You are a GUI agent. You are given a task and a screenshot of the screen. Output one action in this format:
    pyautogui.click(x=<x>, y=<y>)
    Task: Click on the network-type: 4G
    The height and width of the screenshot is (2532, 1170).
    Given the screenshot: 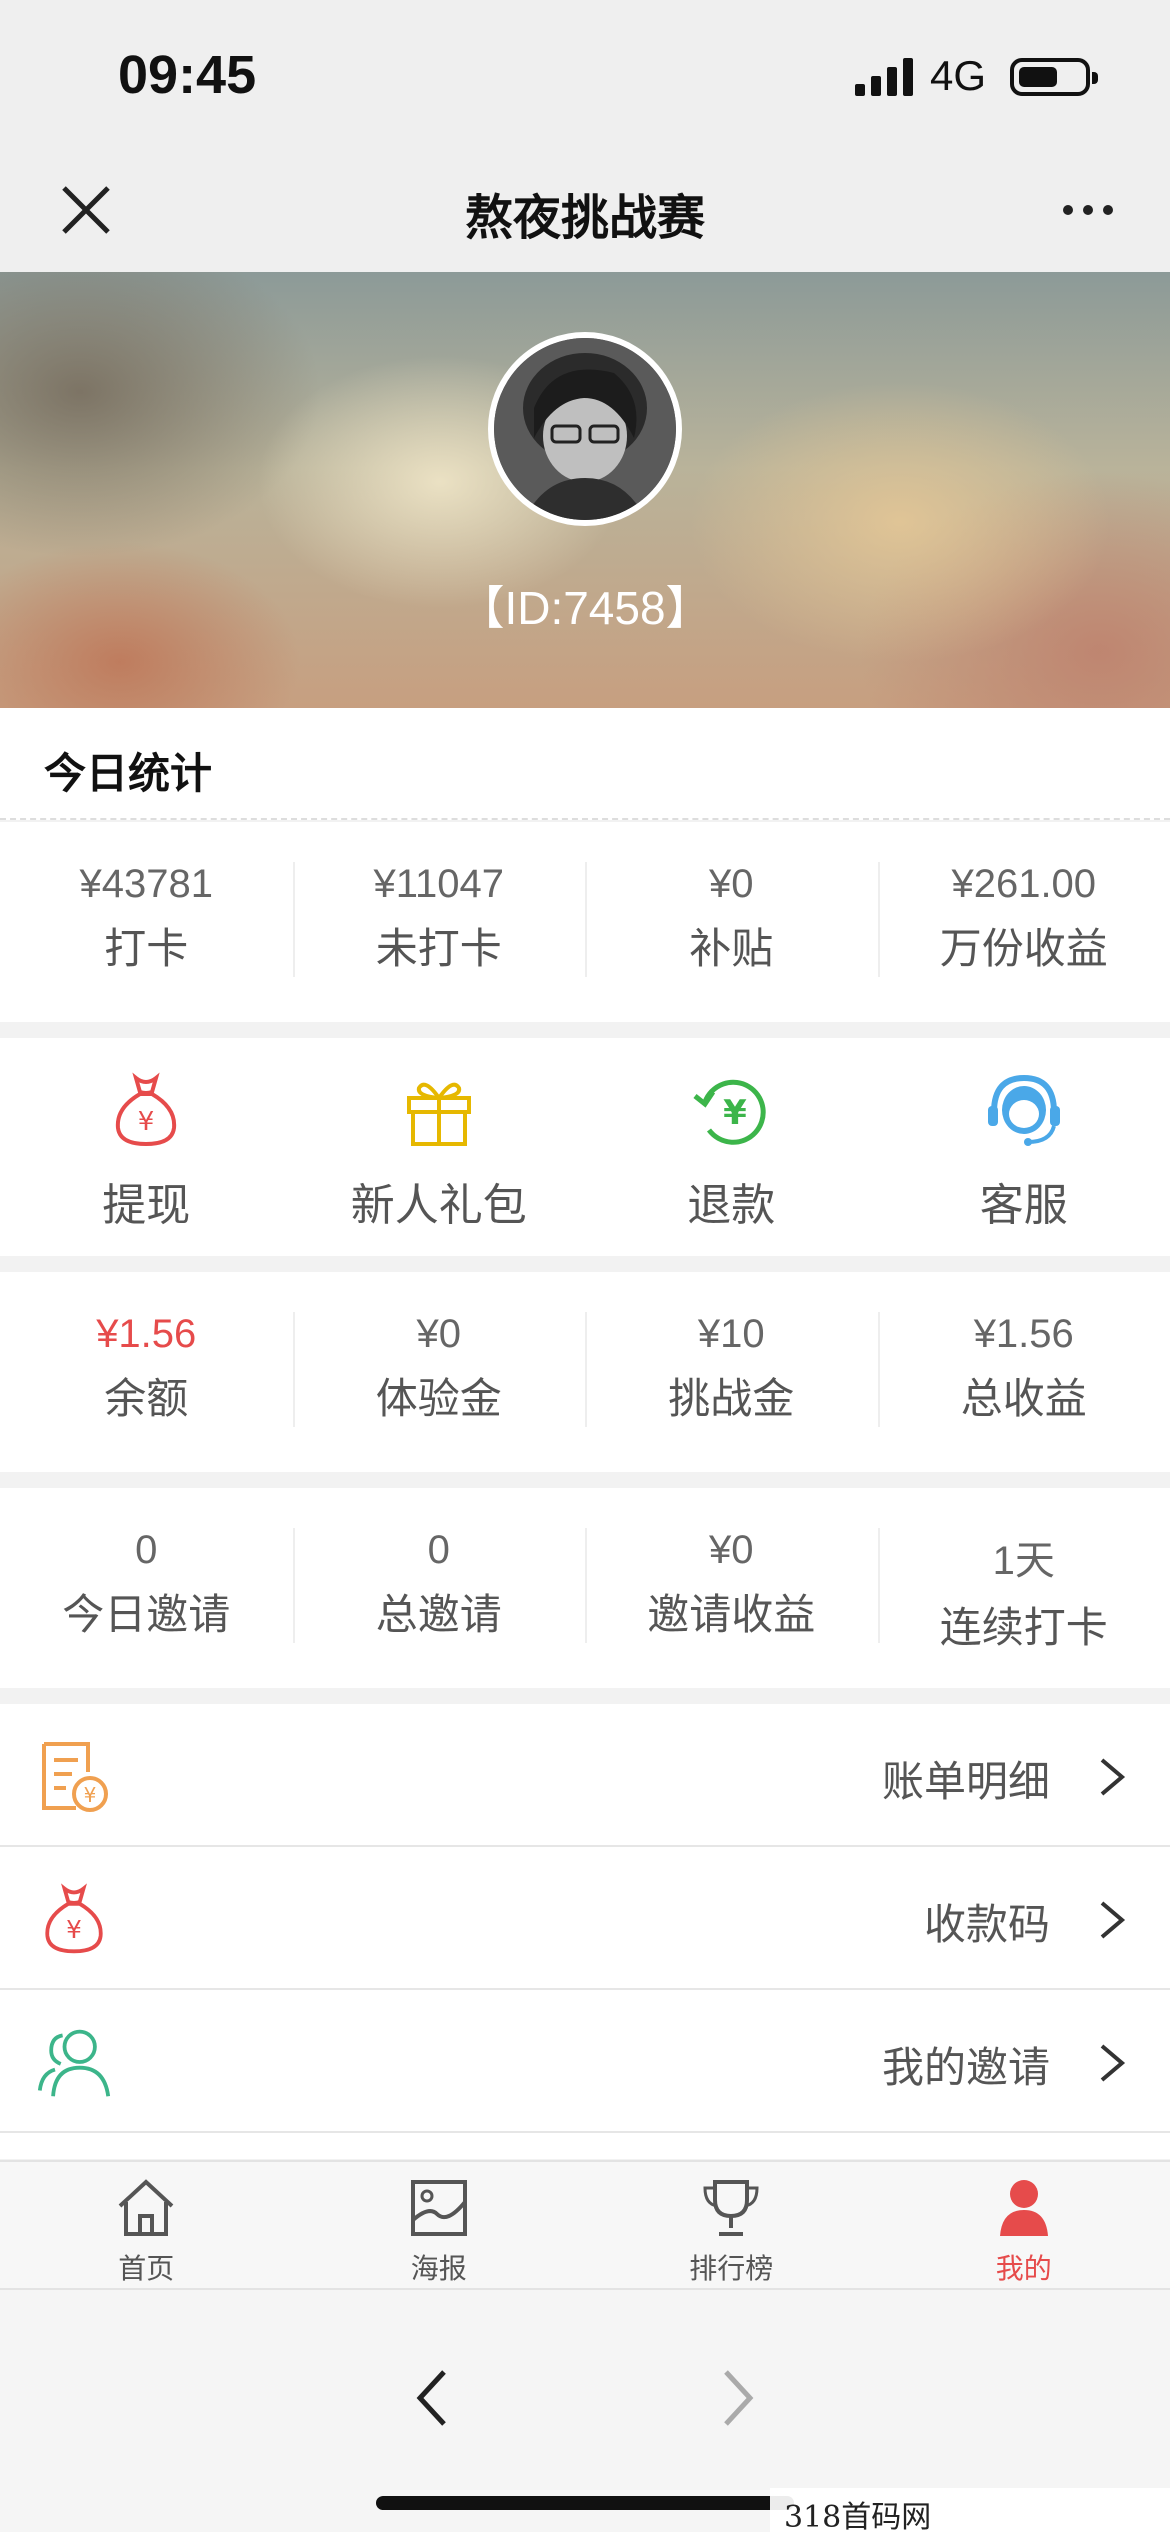 What is the action you would take?
    pyautogui.click(x=958, y=75)
    